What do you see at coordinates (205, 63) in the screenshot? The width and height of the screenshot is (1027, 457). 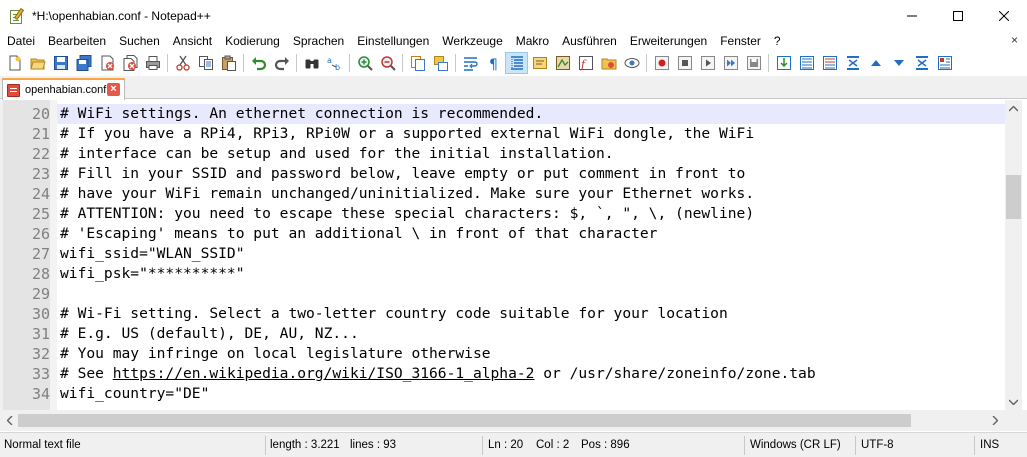 I see `copy-button` at bounding box center [205, 63].